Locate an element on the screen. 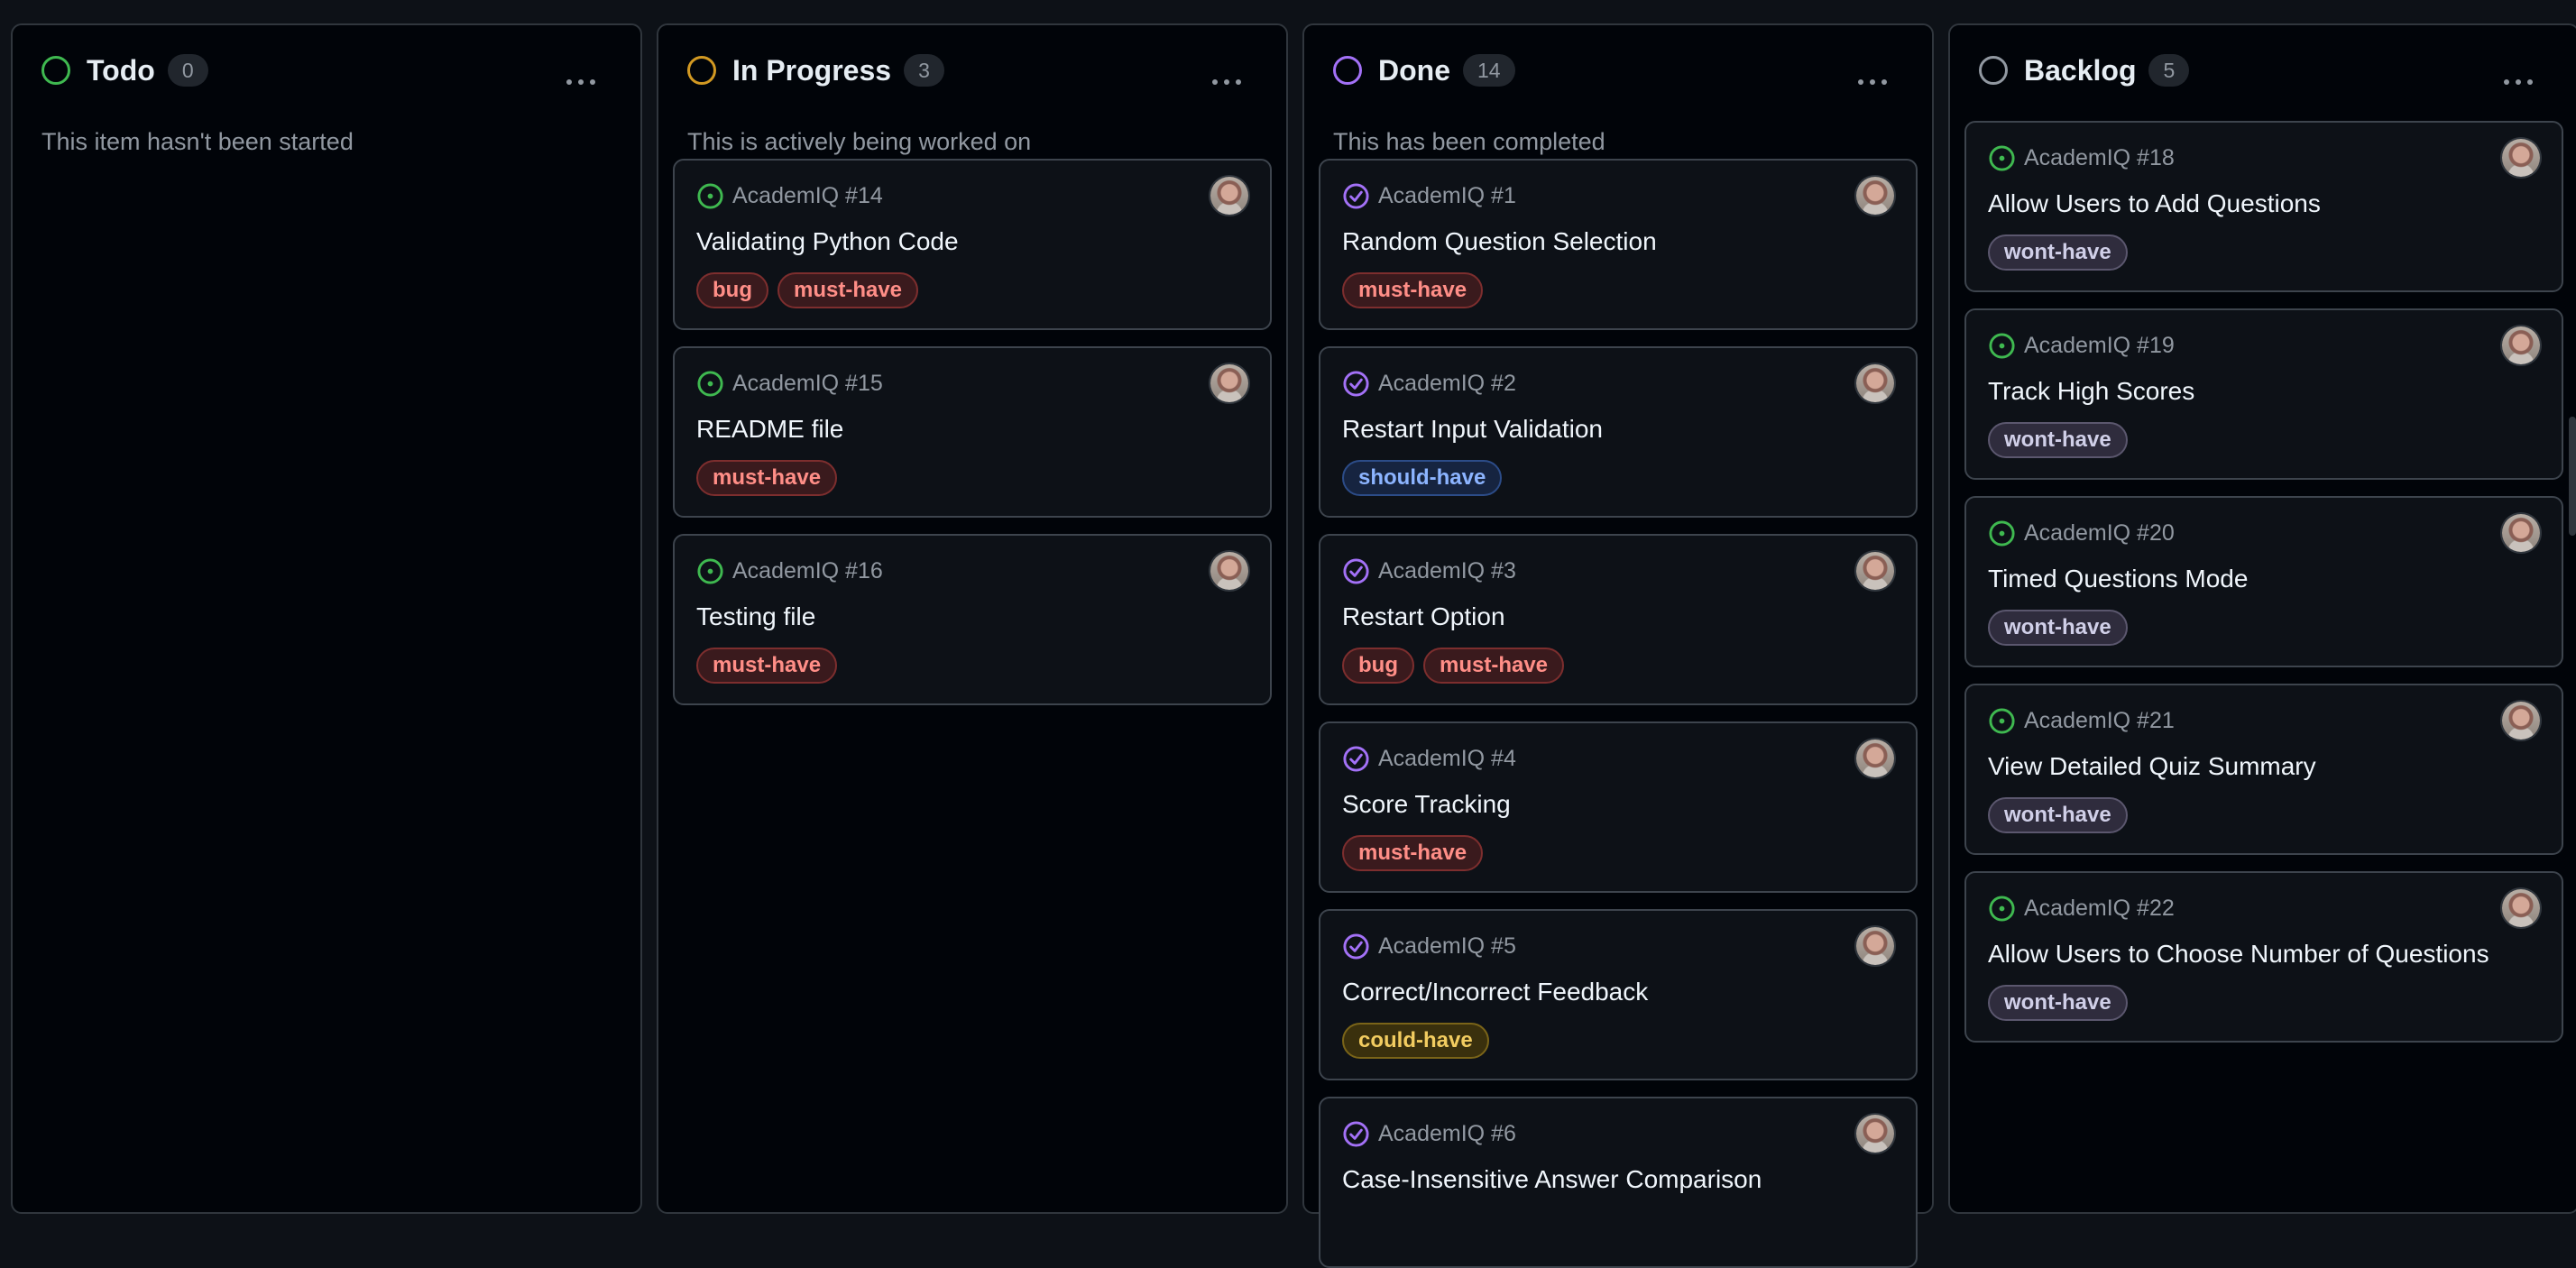 The image size is (2576, 1268). issue-reference: AcademIQ #18 is located at coordinates (2099, 157).